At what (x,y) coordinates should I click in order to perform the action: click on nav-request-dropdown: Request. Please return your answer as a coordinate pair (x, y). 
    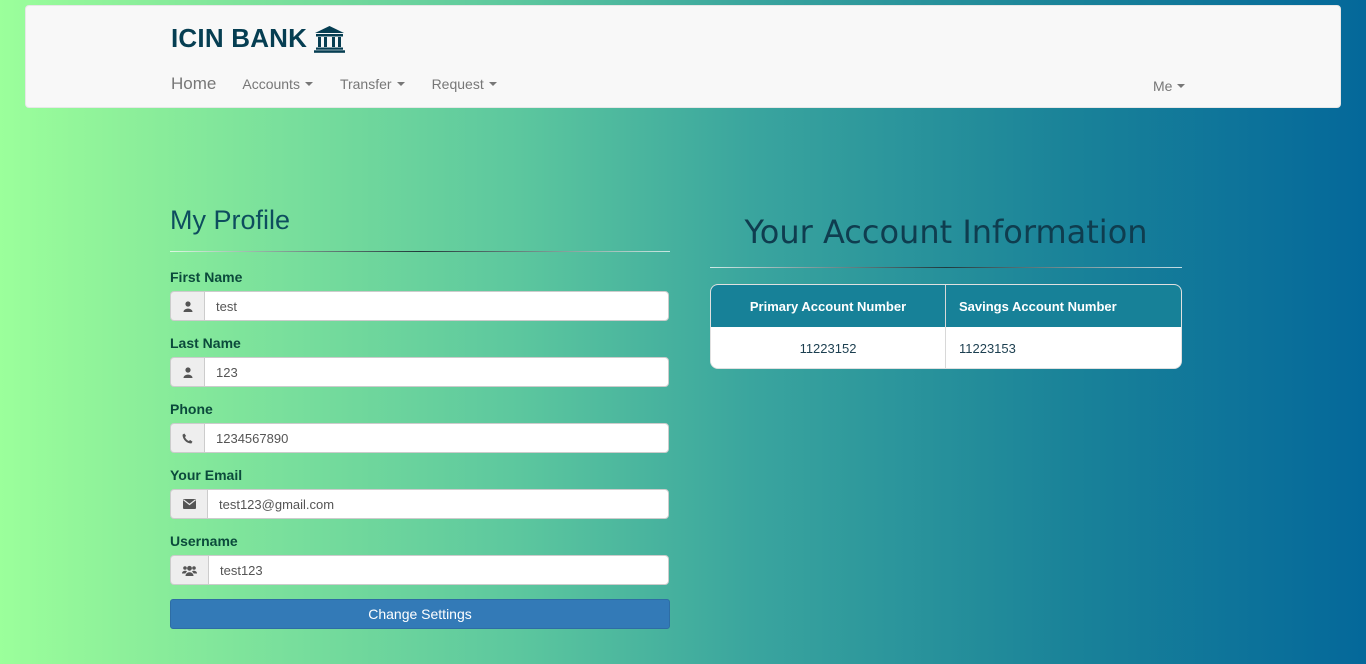
    Looking at the image, I should click on (464, 84).